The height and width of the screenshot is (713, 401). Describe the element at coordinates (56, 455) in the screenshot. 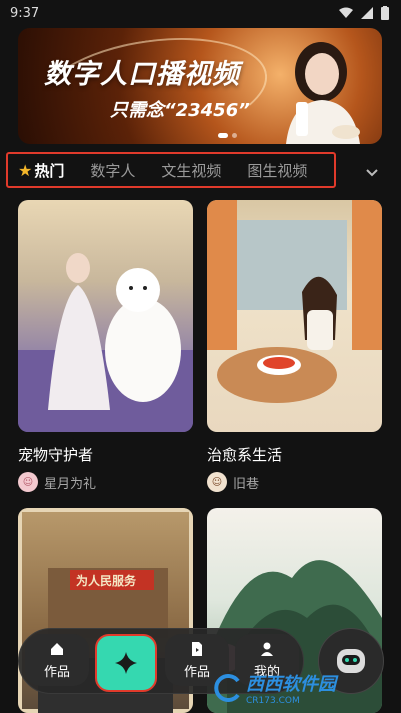

I see `card-caption: 宠物守护者` at that location.